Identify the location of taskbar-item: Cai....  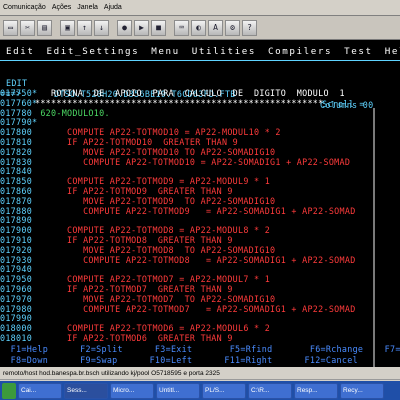
(40, 390).